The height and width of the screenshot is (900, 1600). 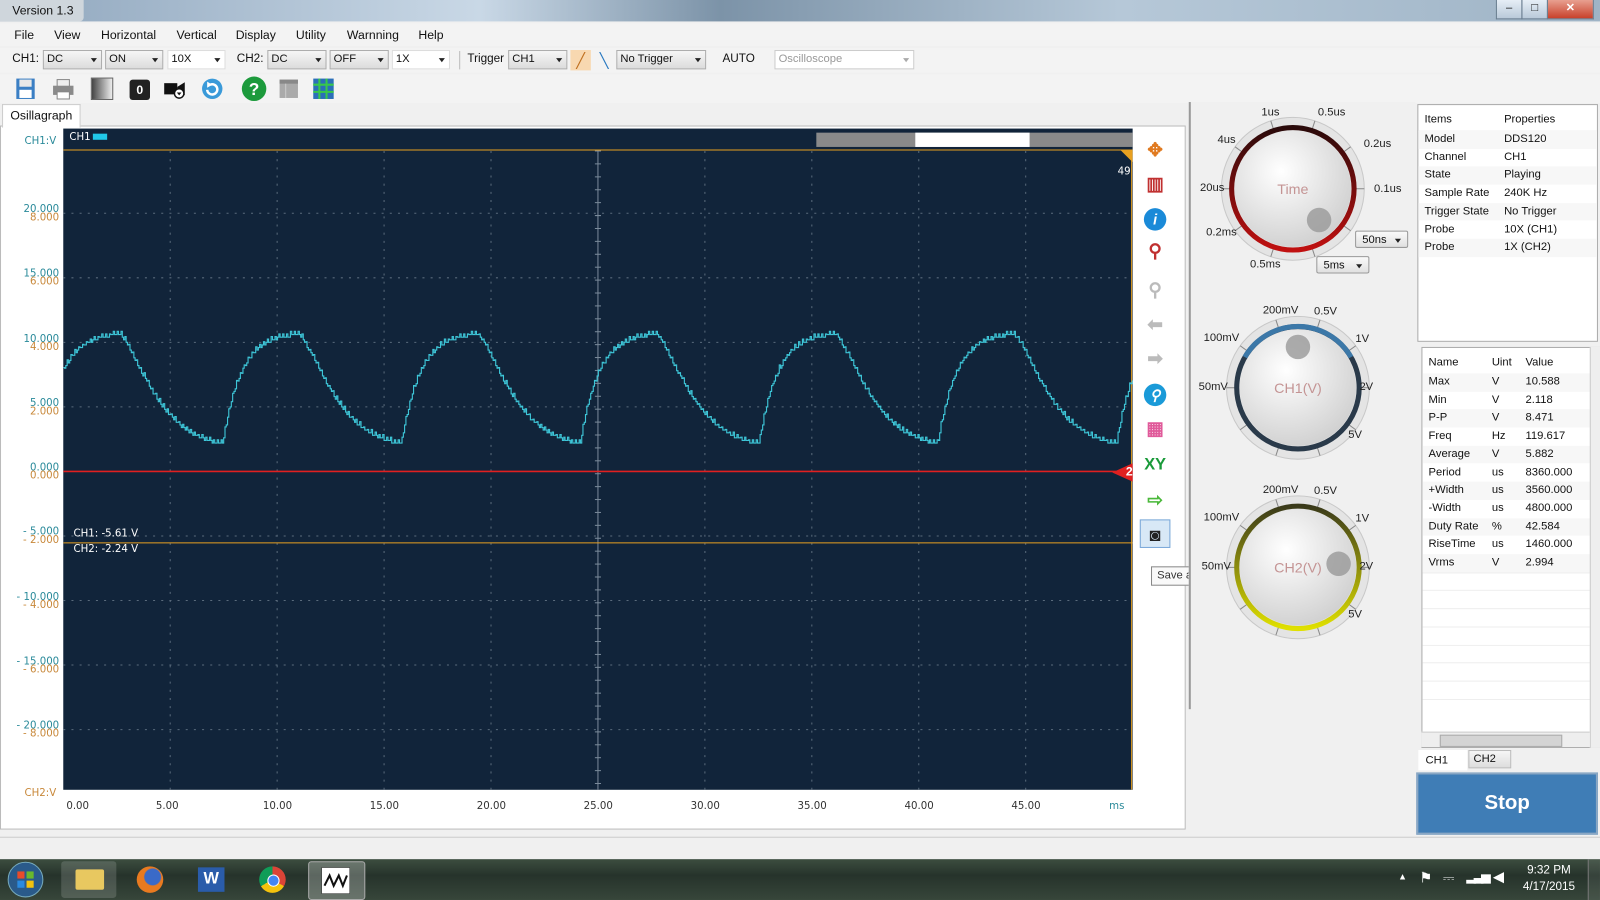 What do you see at coordinates (1155, 150) in the screenshot?
I see `move-icon: ✥` at bounding box center [1155, 150].